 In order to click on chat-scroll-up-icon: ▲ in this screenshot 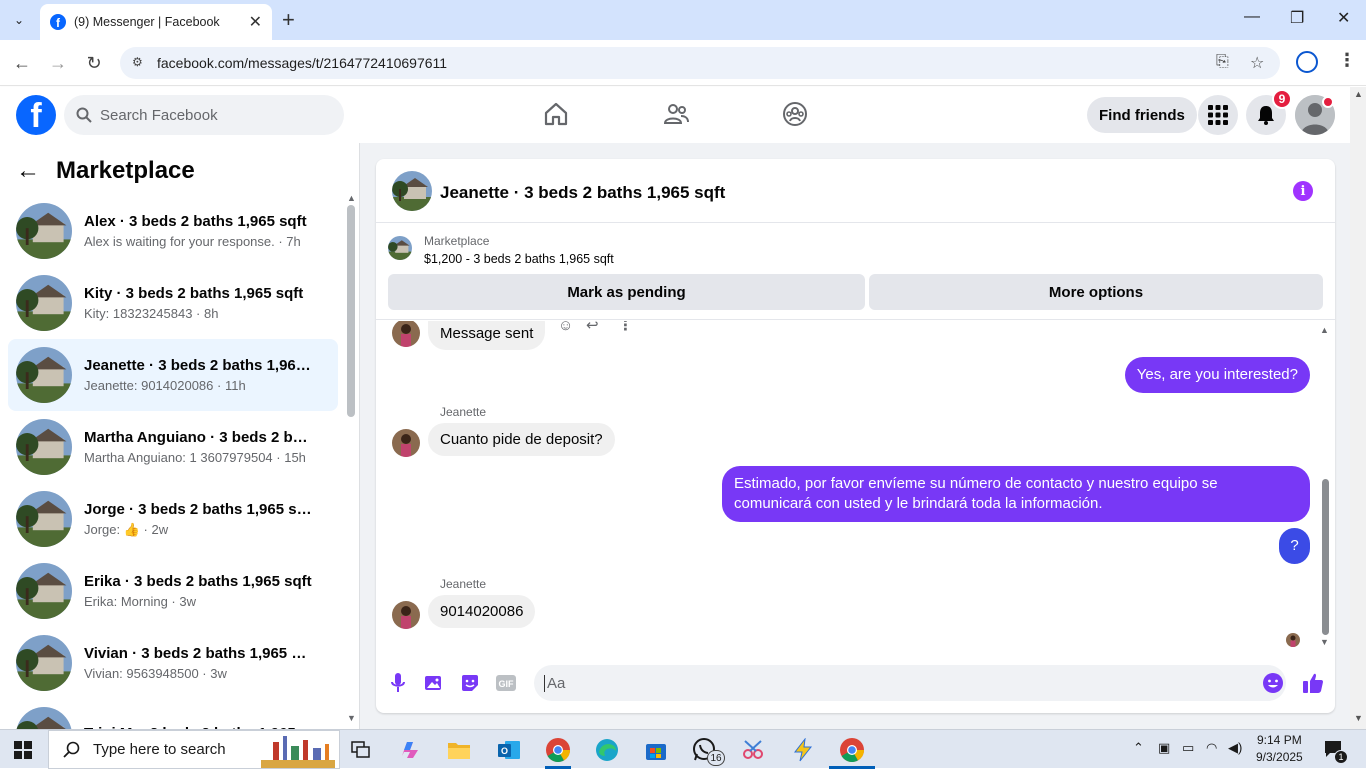, I will do `click(1324, 330)`.